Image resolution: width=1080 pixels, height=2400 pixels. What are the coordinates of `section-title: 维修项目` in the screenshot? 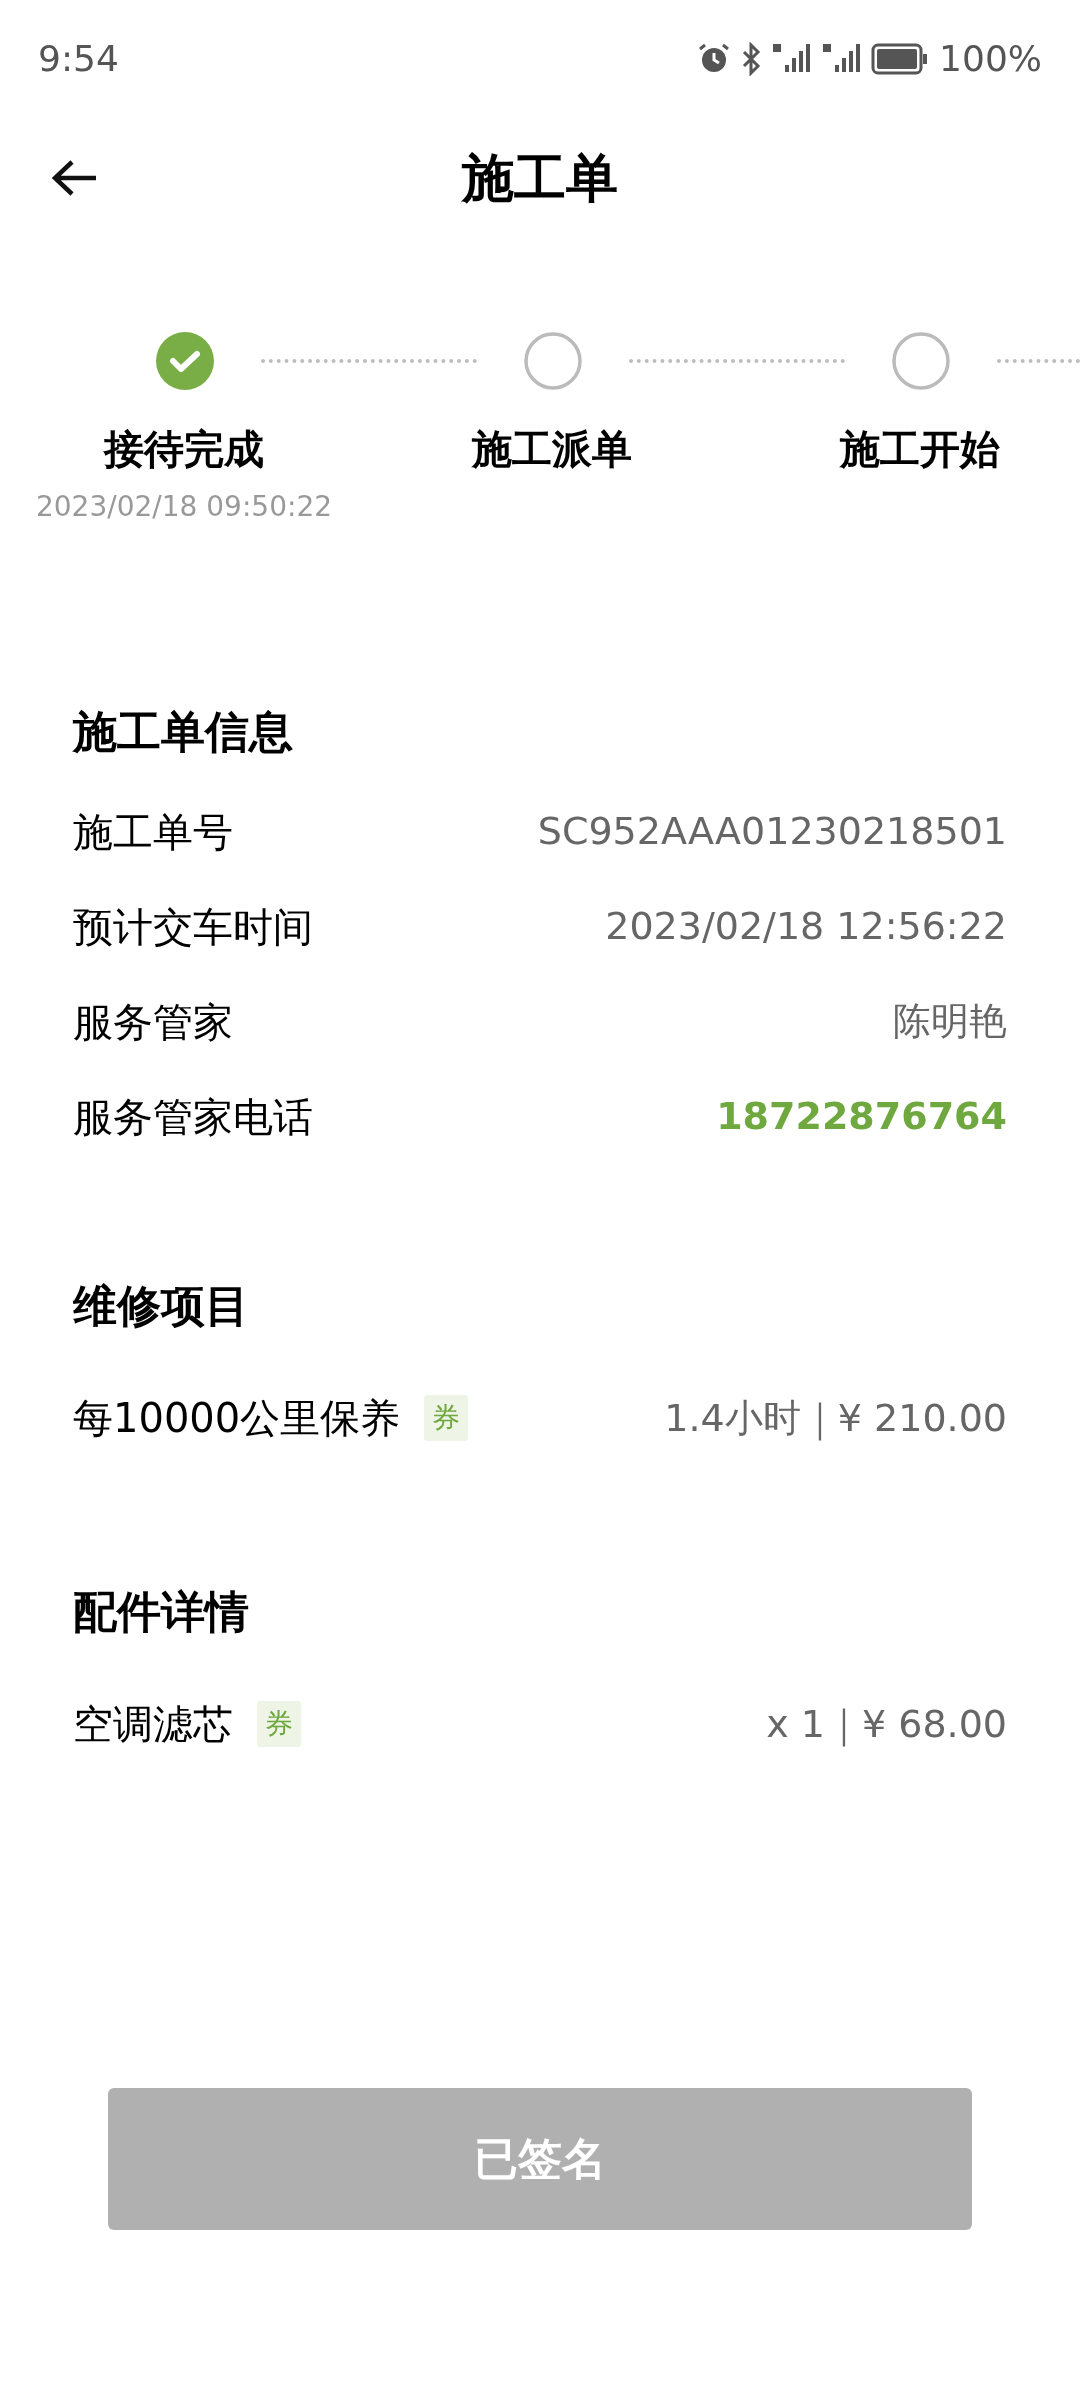 It's located at (161, 1306).